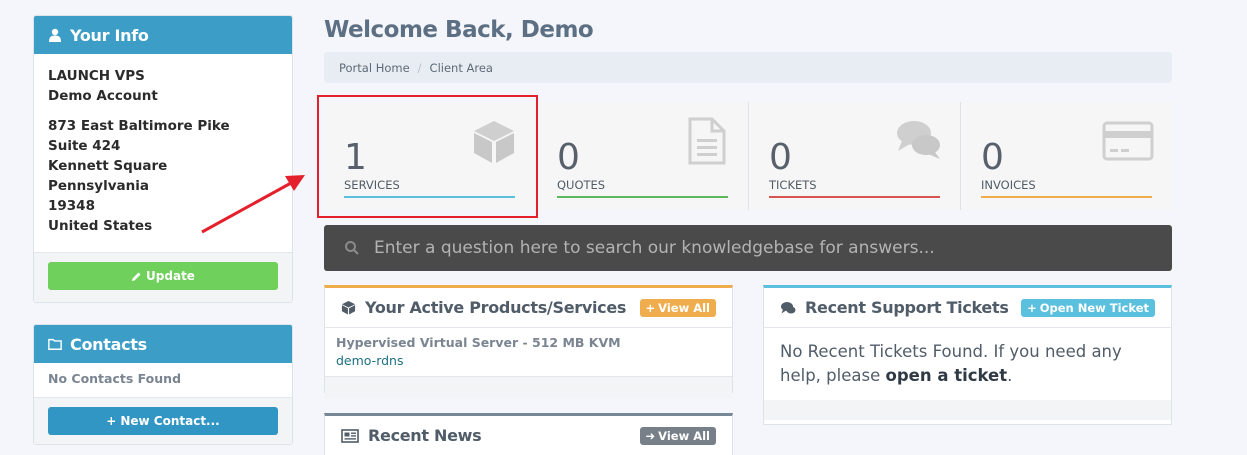 This screenshot has width=1247, height=455. What do you see at coordinates (528, 388) in the screenshot?
I see `products-footer` at bounding box center [528, 388].